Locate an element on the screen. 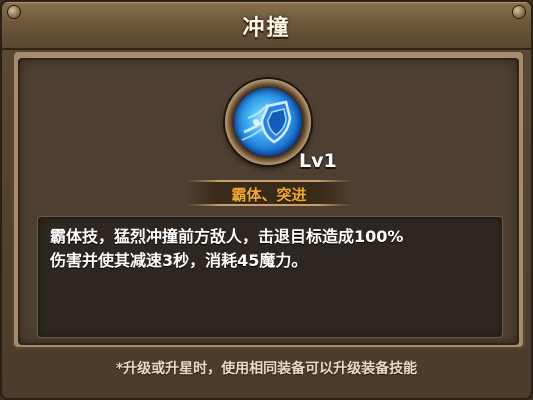 The height and width of the screenshot is (400, 533). blue-shield-skill-icon is located at coordinates (268, 122).